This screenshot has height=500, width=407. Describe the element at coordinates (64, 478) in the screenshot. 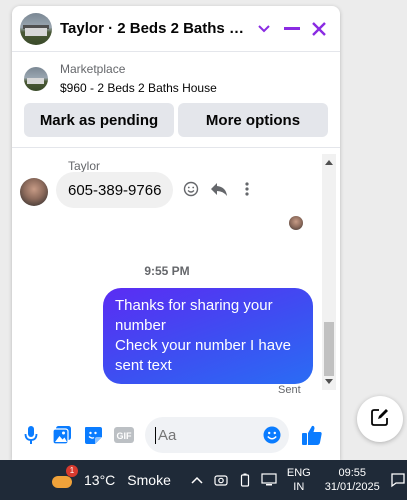

I see `weather-icon: 1` at that location.